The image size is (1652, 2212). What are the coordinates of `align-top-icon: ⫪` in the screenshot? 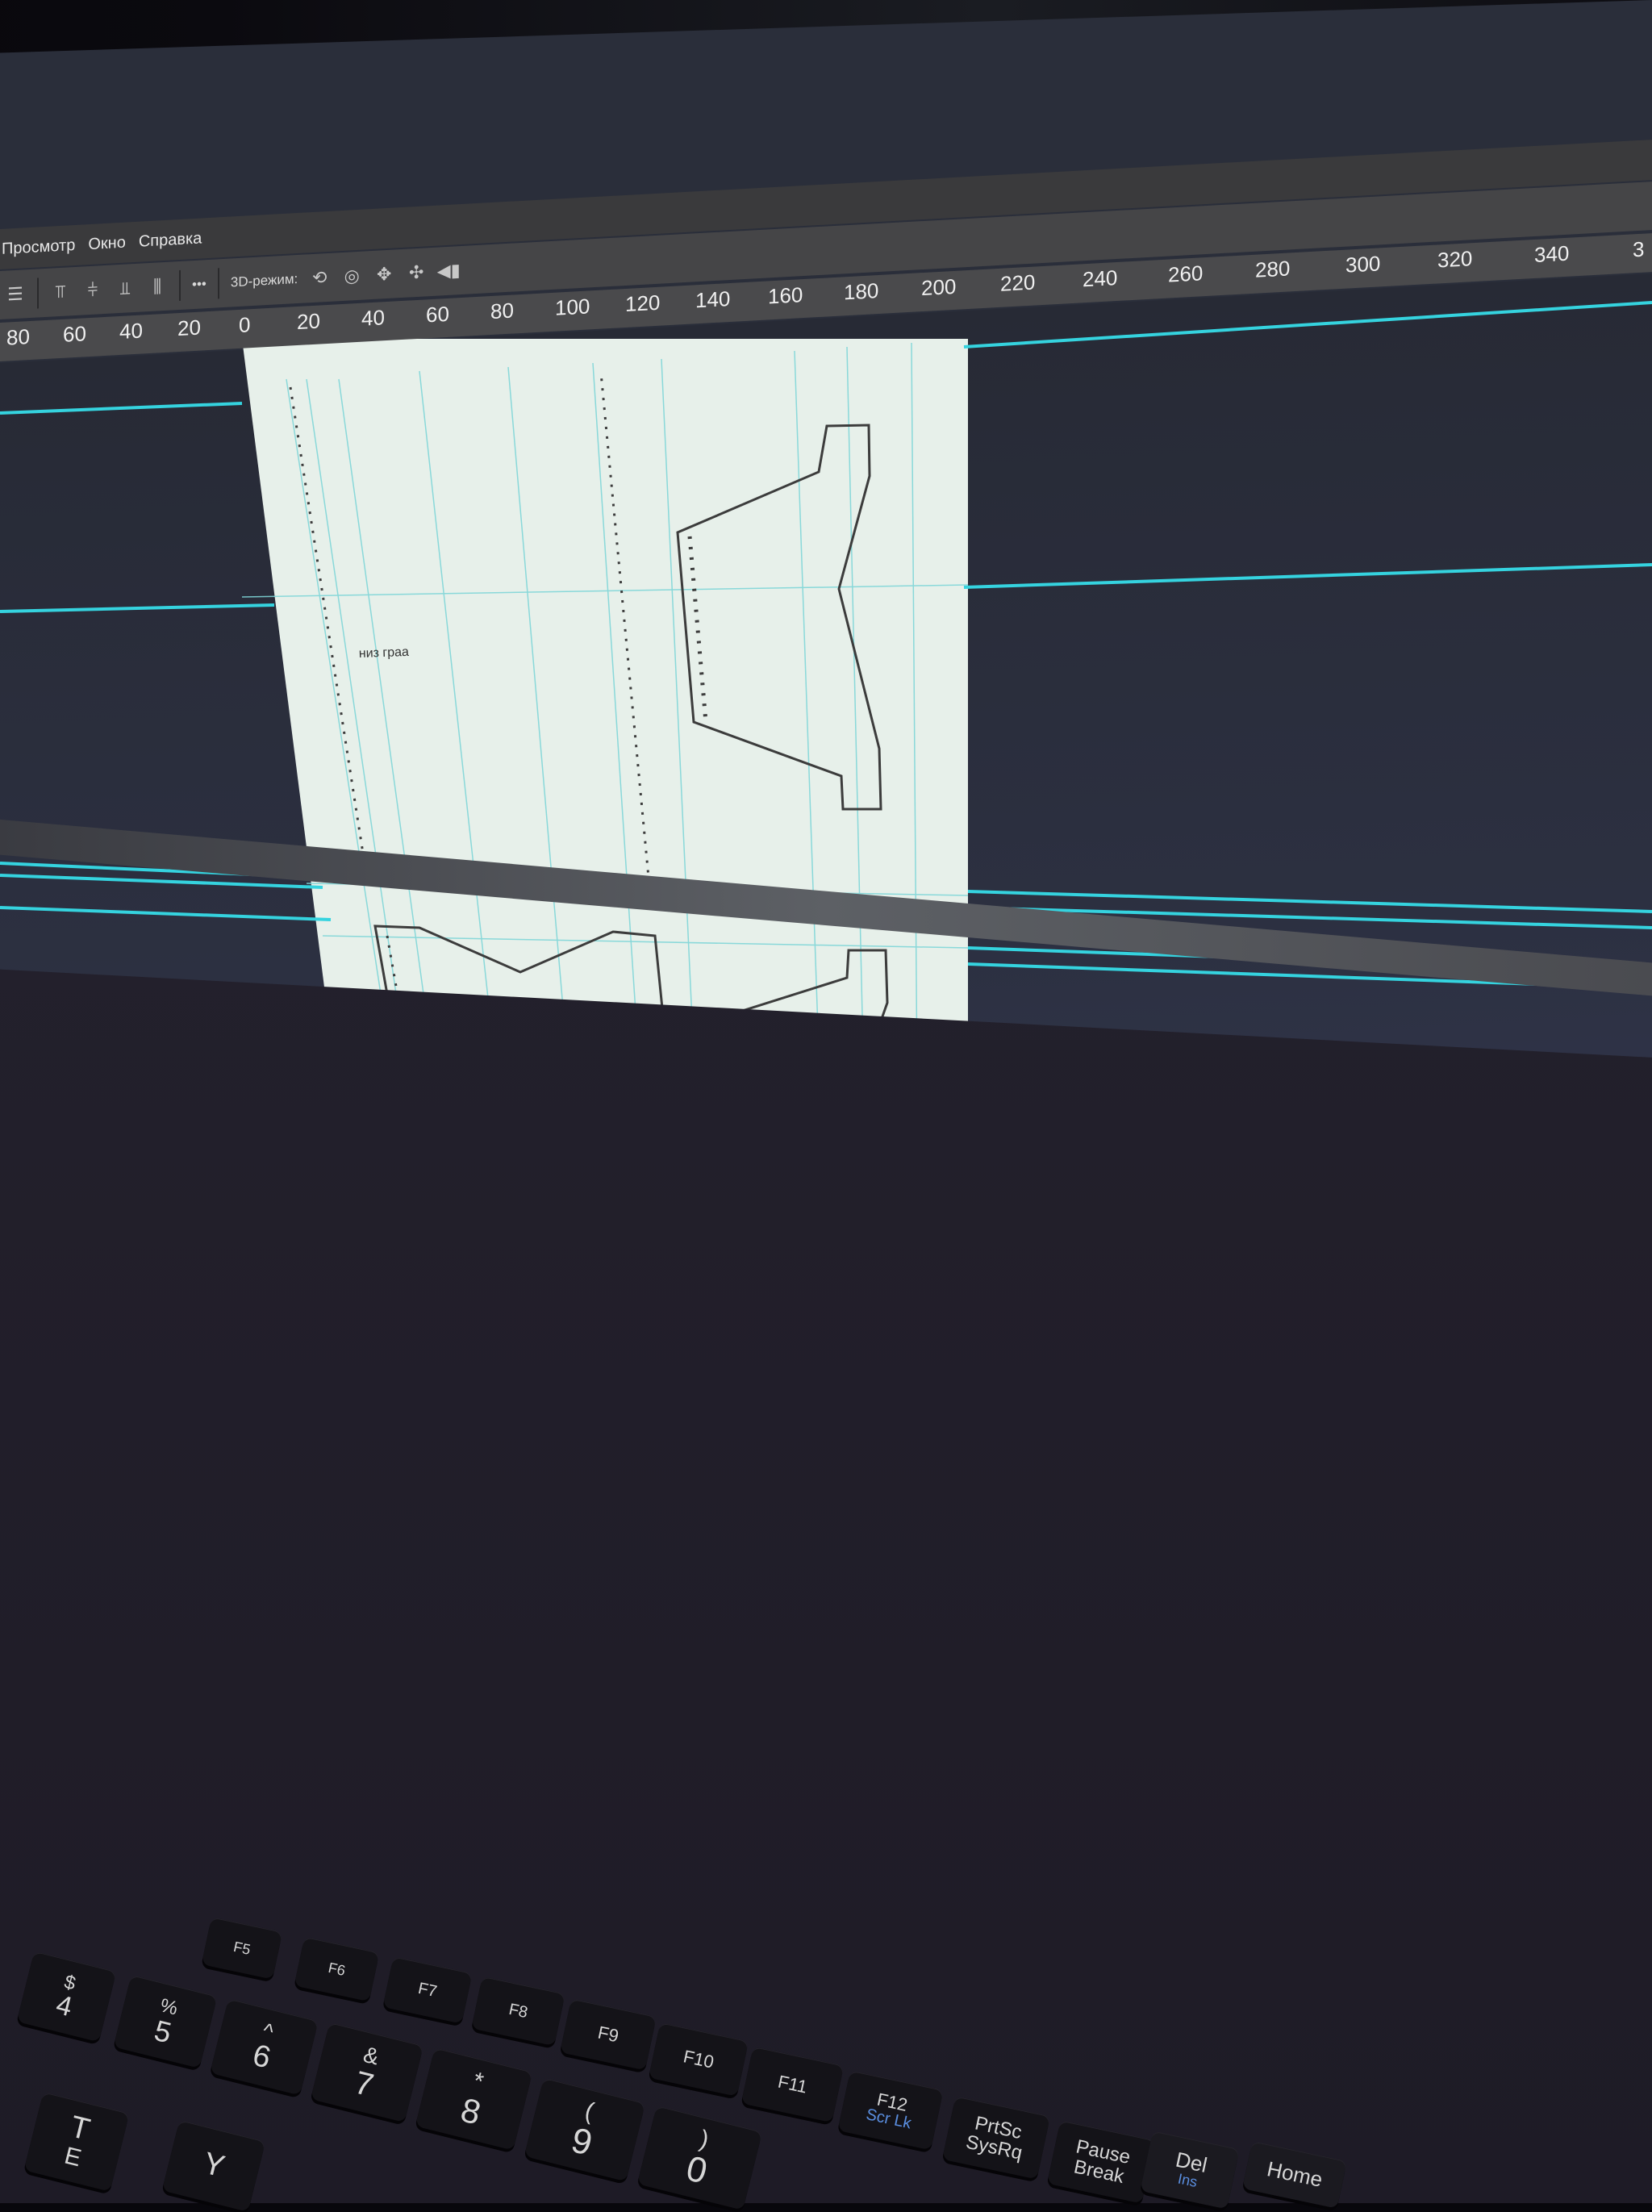 It's located at (60, 291).